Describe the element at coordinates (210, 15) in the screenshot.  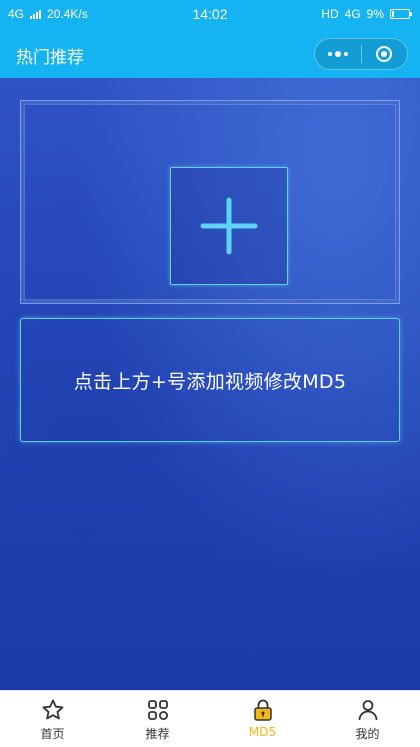
I see `status-bar: 4G 20.4K/s 14:02 HD 4G 9%` at that location.